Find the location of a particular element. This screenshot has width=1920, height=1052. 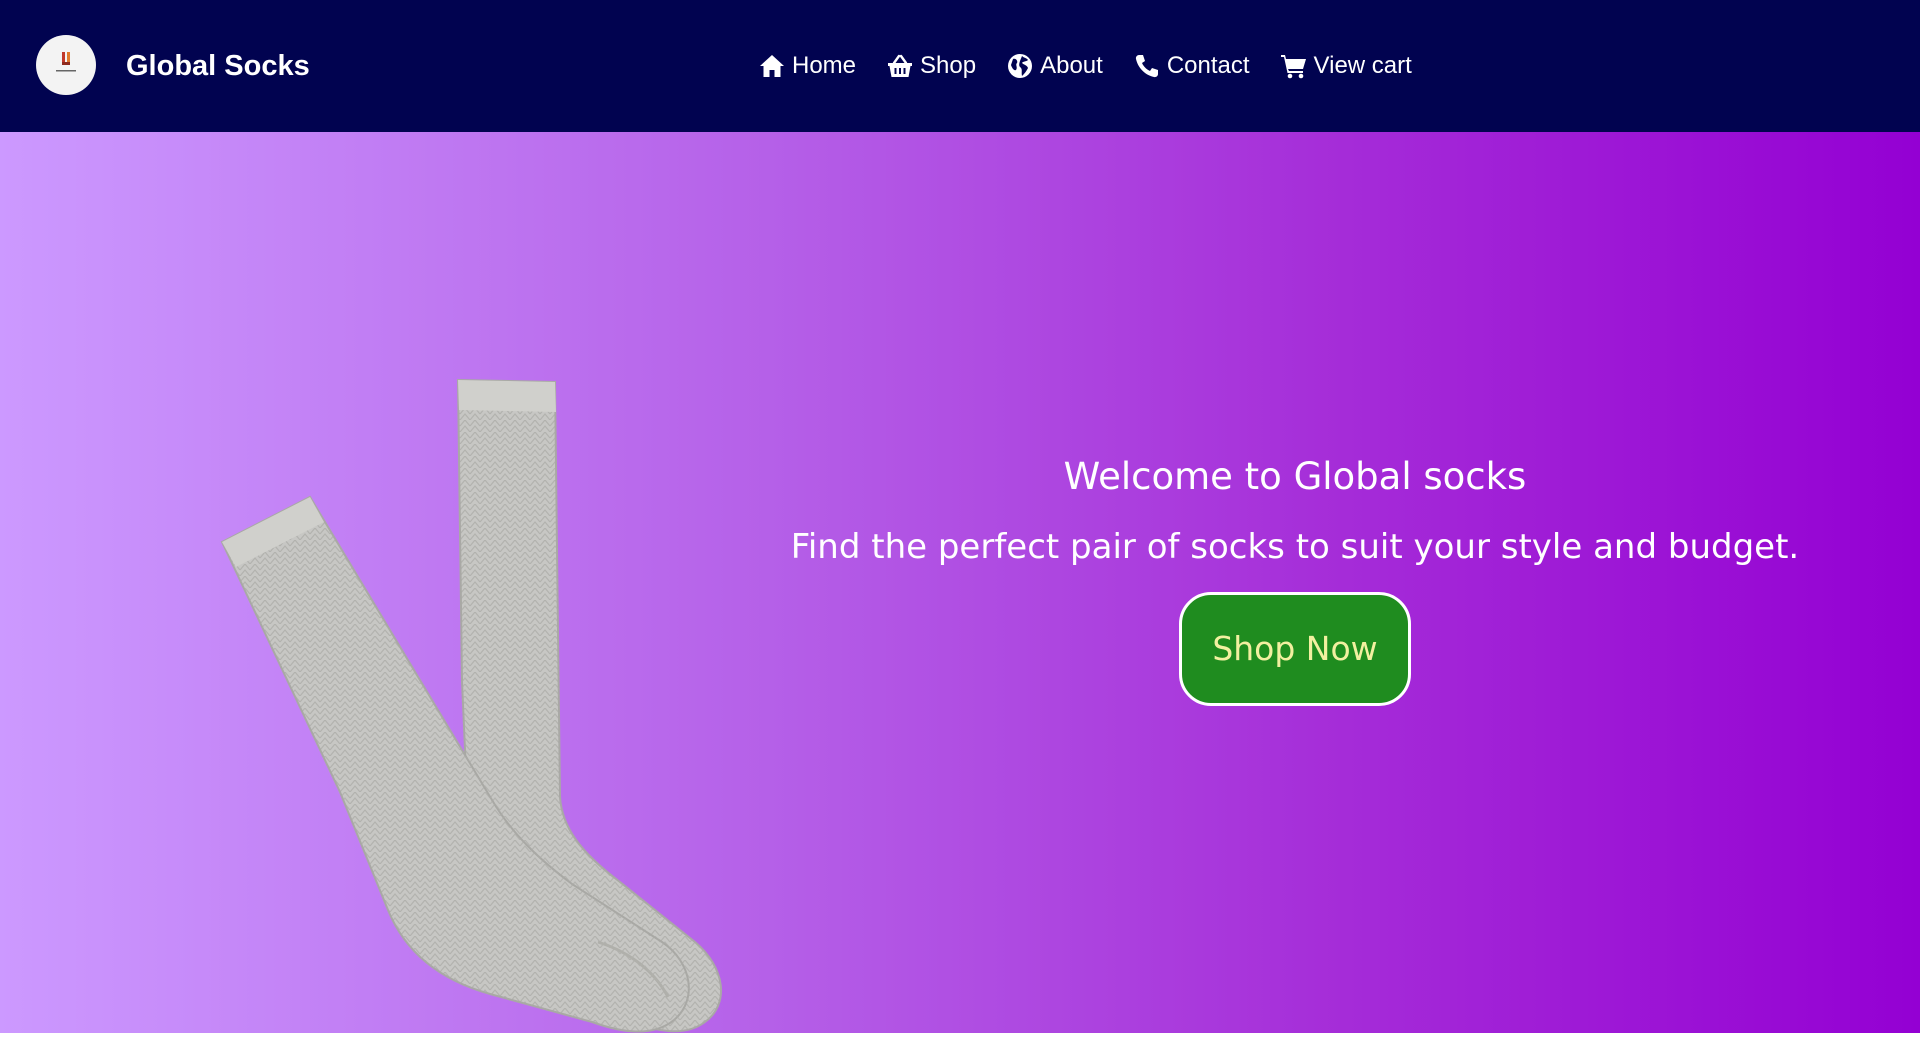

nav-about-label: About is located at coordinates (1071, 65).